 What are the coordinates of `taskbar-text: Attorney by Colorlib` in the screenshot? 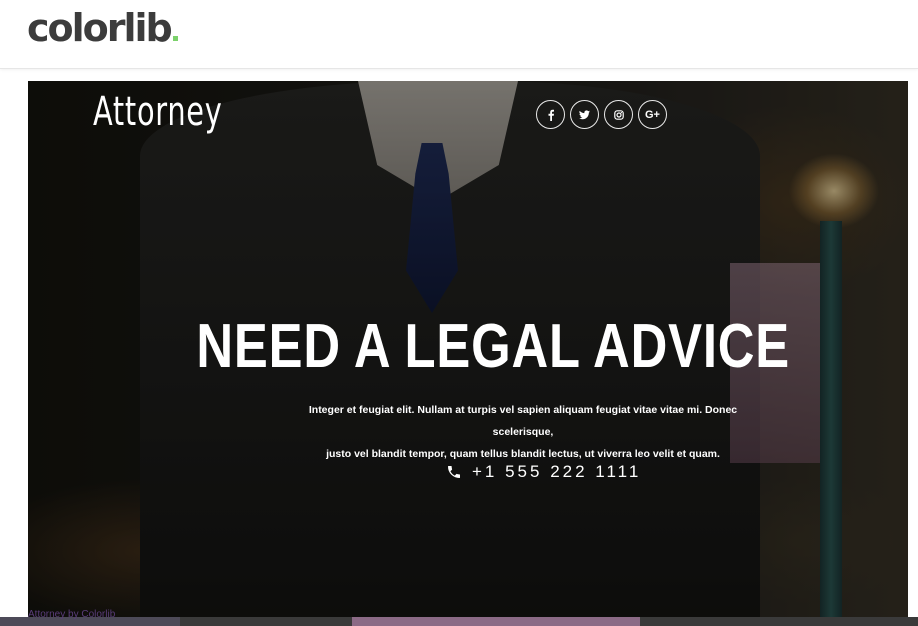 It's located at (72, 614).